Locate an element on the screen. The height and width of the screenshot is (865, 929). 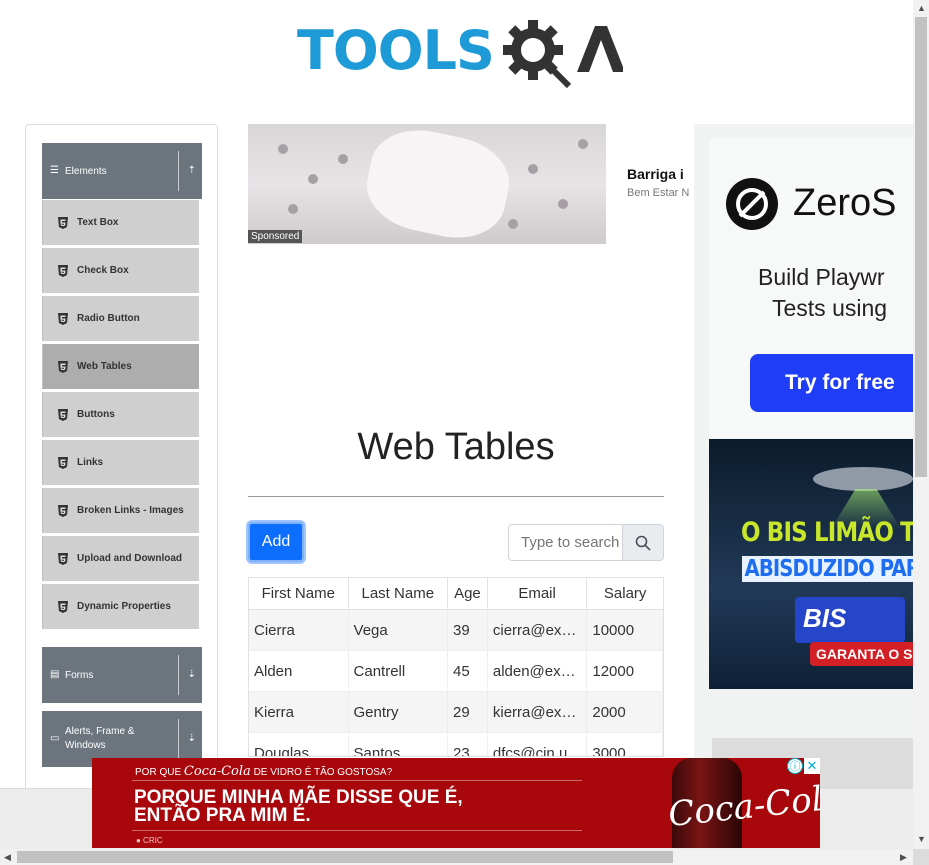
table-cell: 12000 is located at coordinates (625, 671).